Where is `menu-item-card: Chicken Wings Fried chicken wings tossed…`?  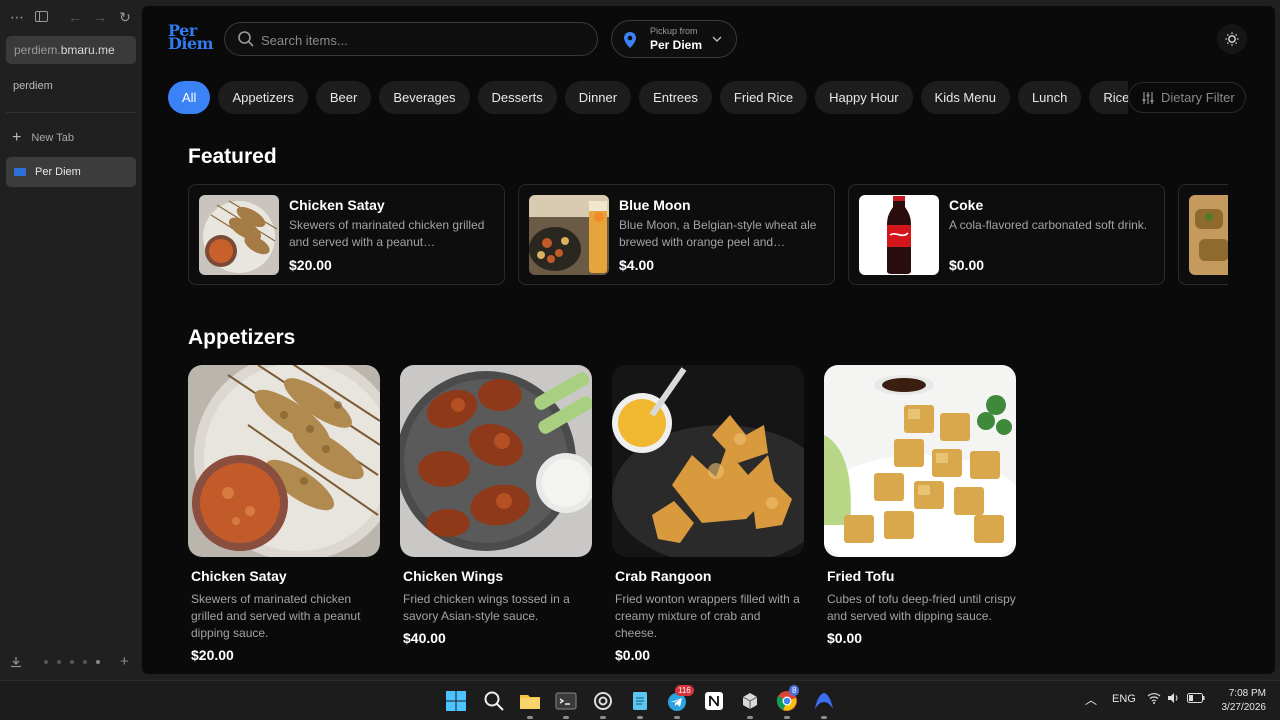
menu-item-card: Chicken Wings Fried chicken wings tossed… is located at coordinates (496, 505).